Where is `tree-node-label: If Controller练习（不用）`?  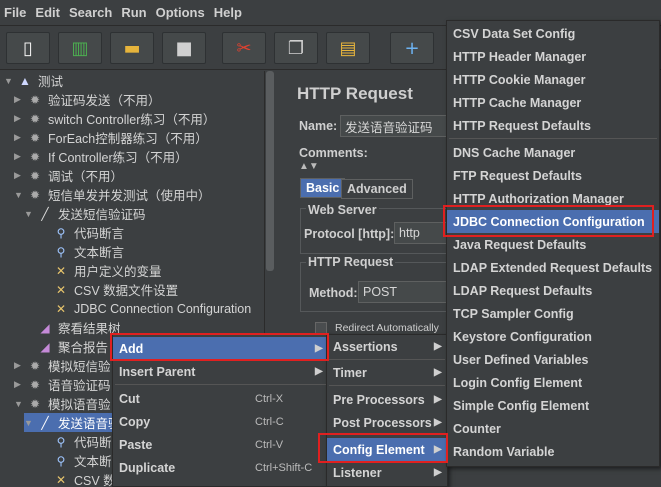
tree-node-label: If Controller练习（不用） is located at coordinates (118, 158).